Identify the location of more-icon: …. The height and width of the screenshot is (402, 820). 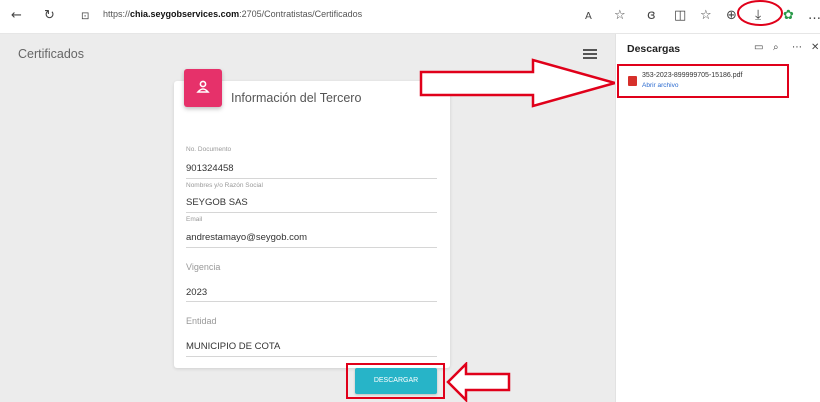
(814, 16).